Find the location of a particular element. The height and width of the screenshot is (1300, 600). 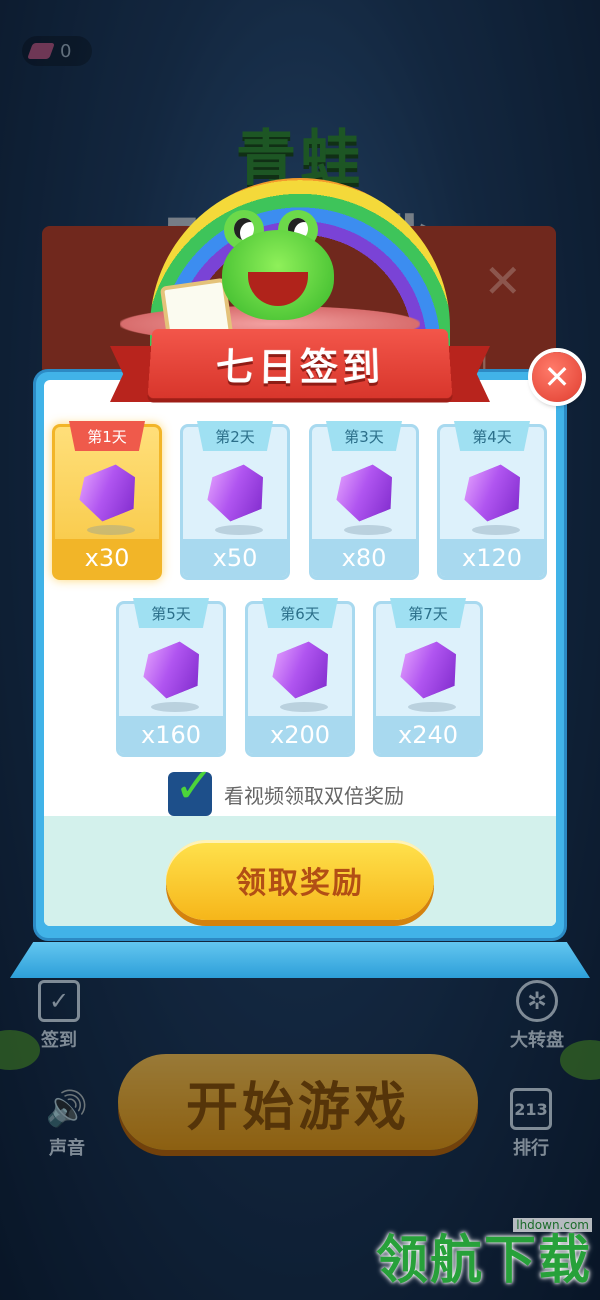

day-label: 第2天 is located at coordinates (235, 436).